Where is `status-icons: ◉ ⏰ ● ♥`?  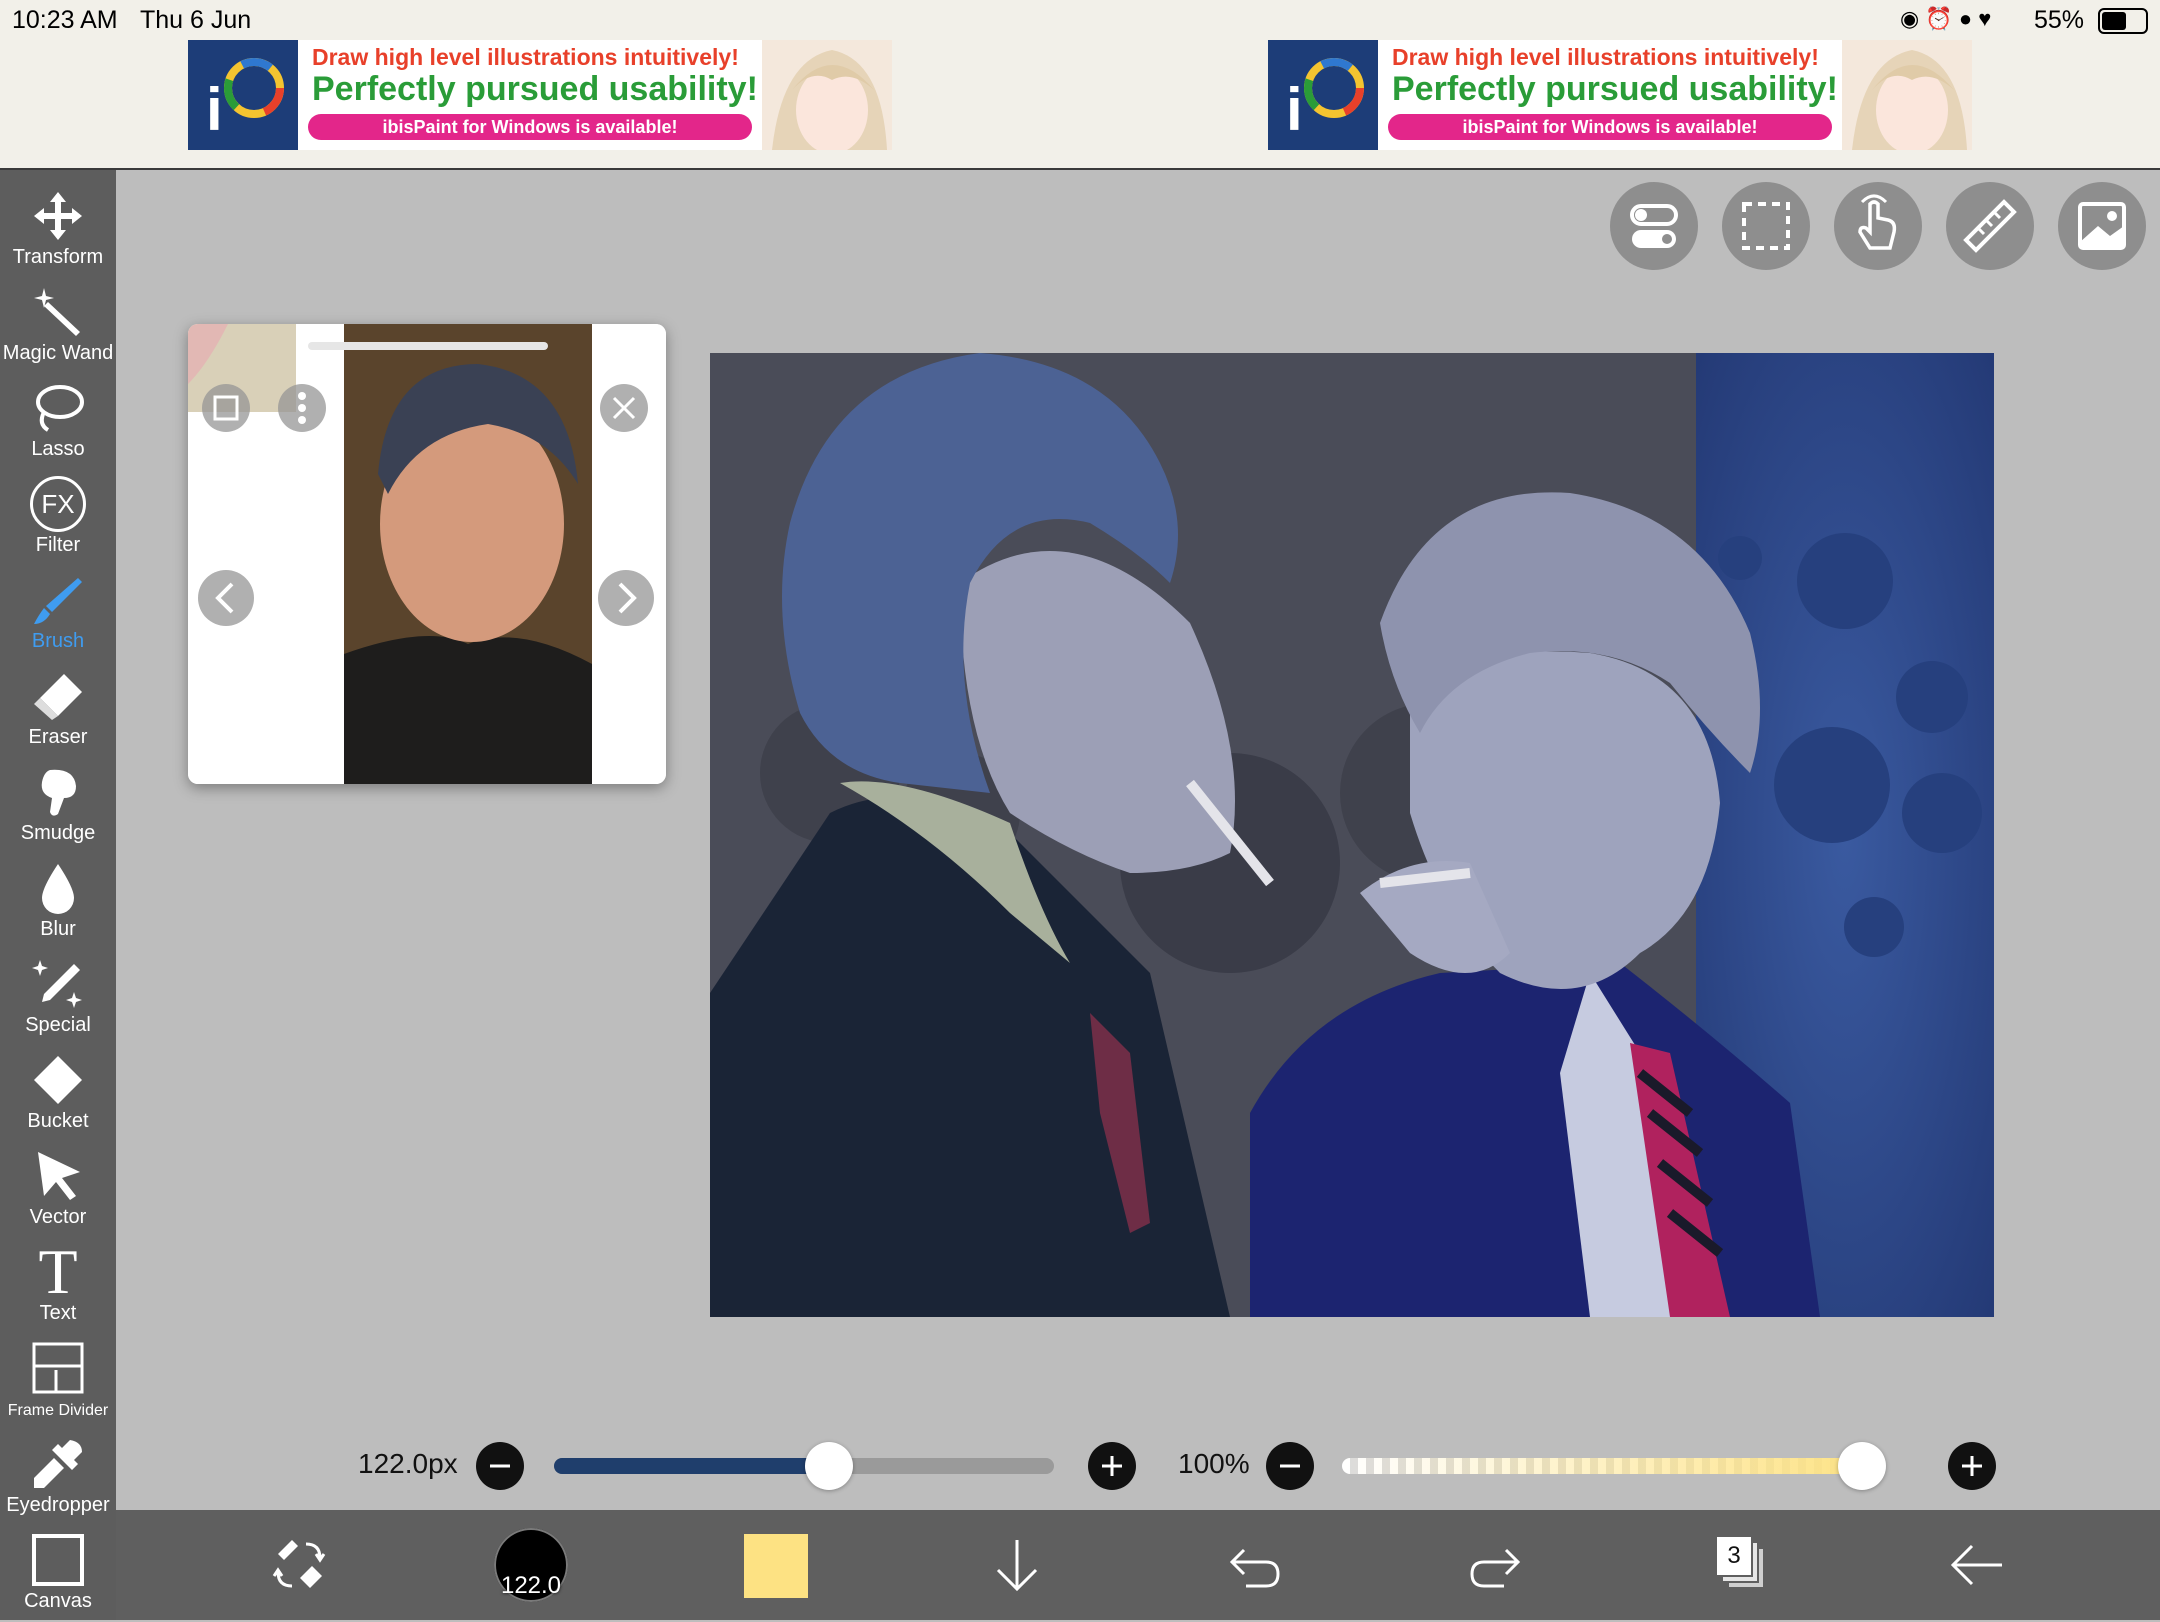
status-icons: ◉ ⏰ ● ♥ is located at coordinates (1946, 18).